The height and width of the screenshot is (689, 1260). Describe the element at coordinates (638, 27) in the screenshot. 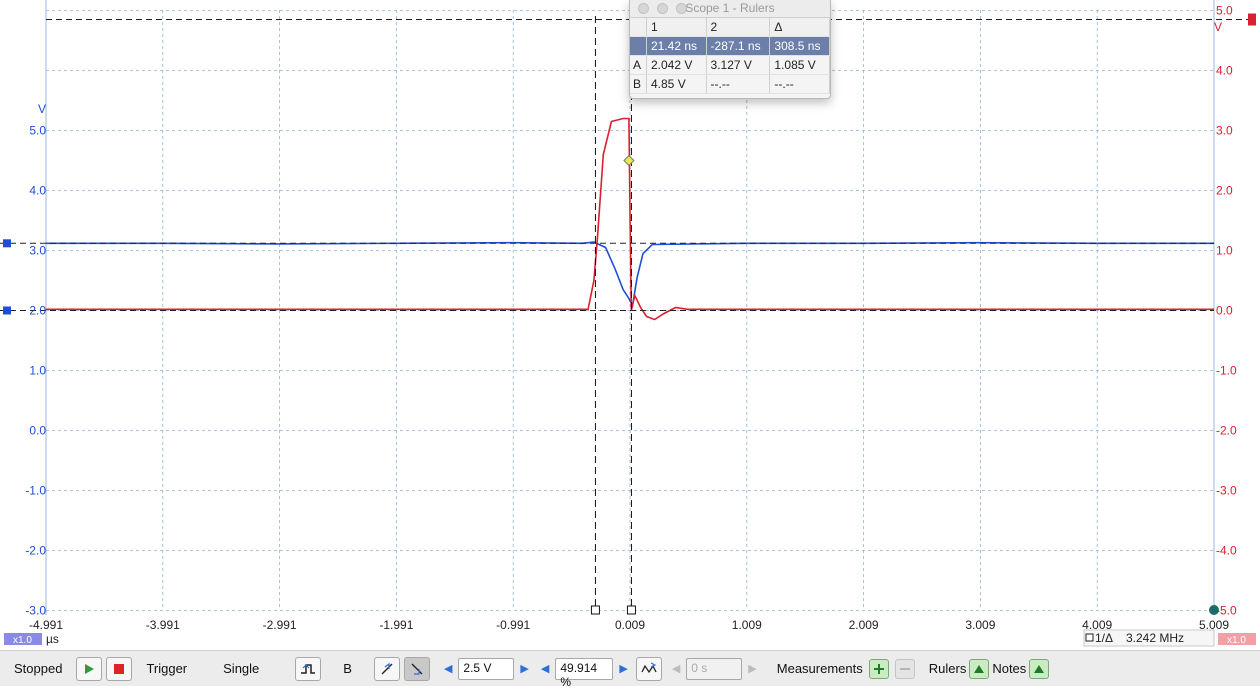

I see `rulers-header-cell` at that location.